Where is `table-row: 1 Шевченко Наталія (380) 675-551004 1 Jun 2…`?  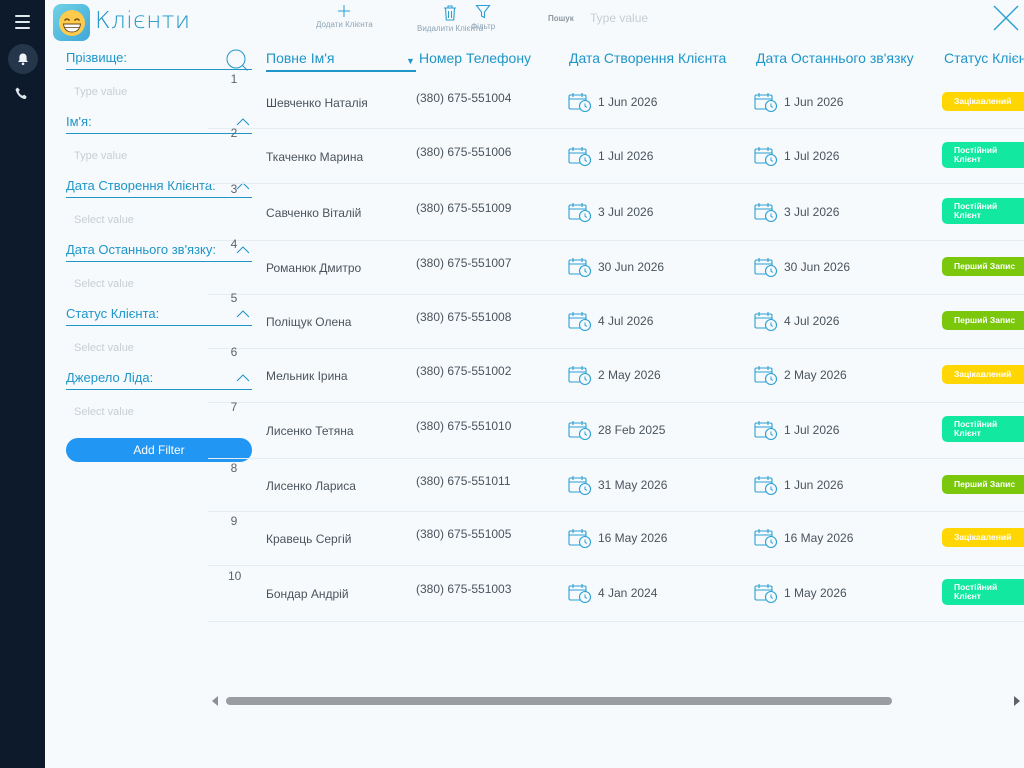
table-row: 1 Шевченко Наталія (380) 675-551004 1 Jun 2… is located at coordinates (616, 100).